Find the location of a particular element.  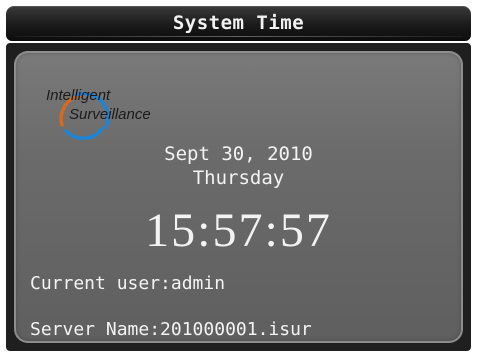

title-bar: System Time is located at coordinates (238, 23).